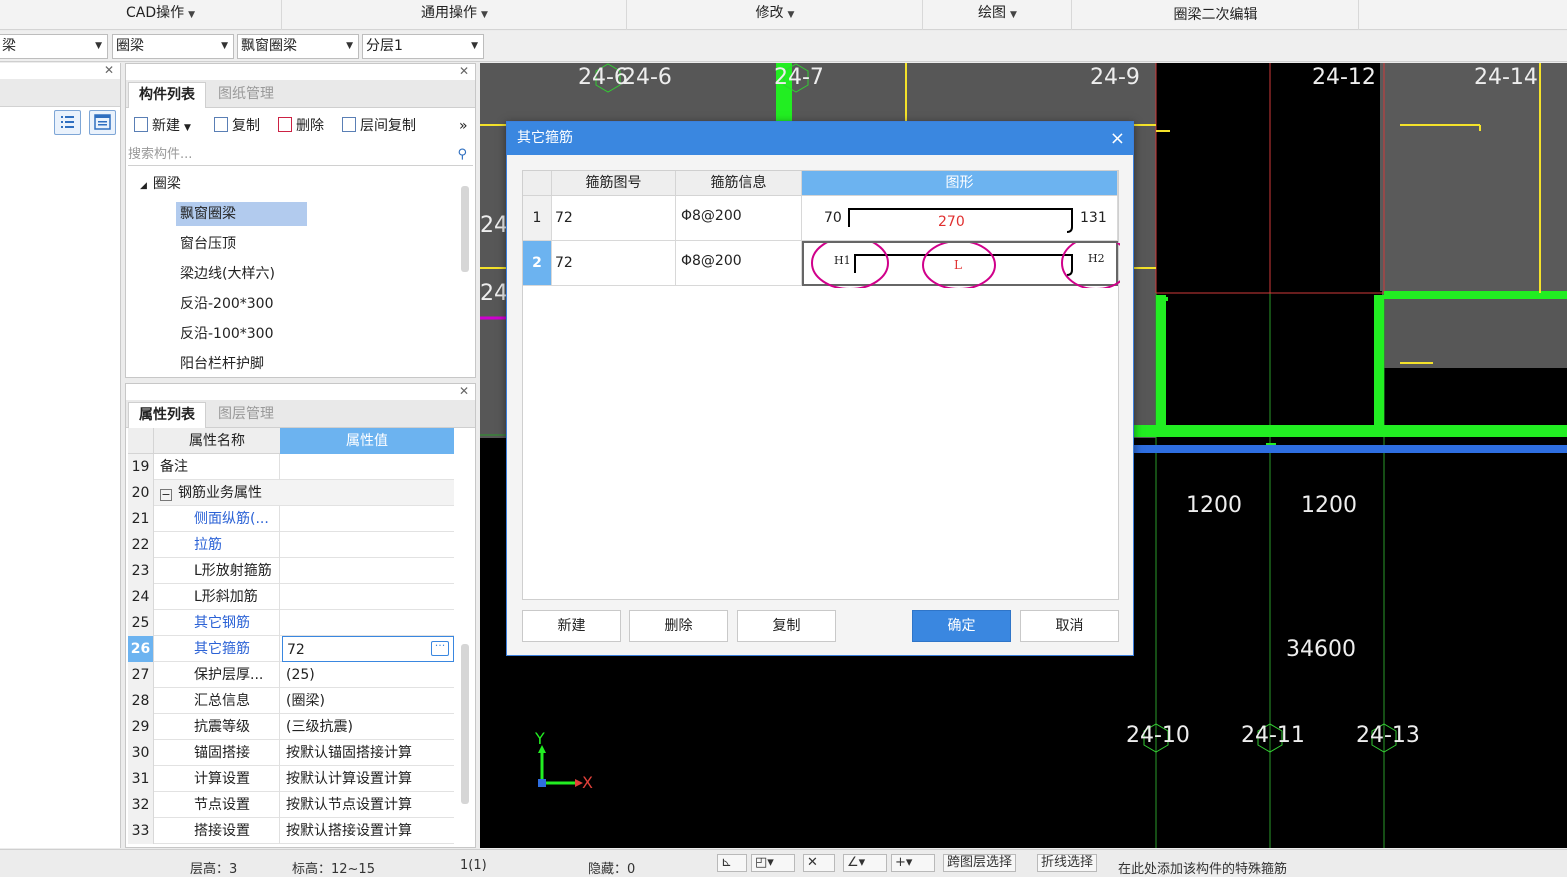 The image size is (1567, 877). Describe the element at coordinates (440, 648) in the screenshot. I see `ellipsis-button: ···` at that location.